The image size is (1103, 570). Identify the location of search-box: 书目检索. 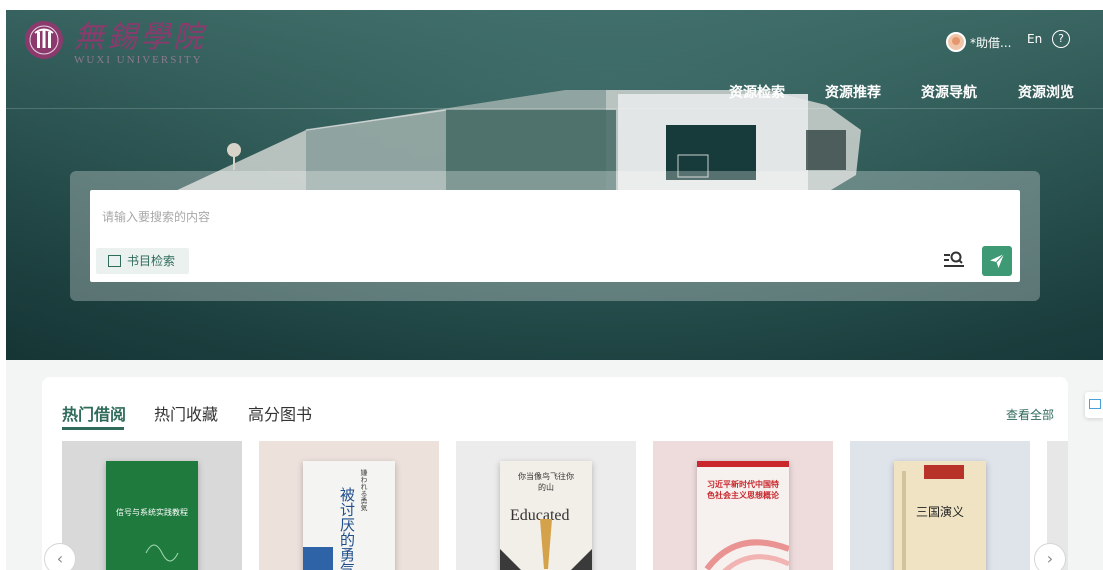
(555, 236).